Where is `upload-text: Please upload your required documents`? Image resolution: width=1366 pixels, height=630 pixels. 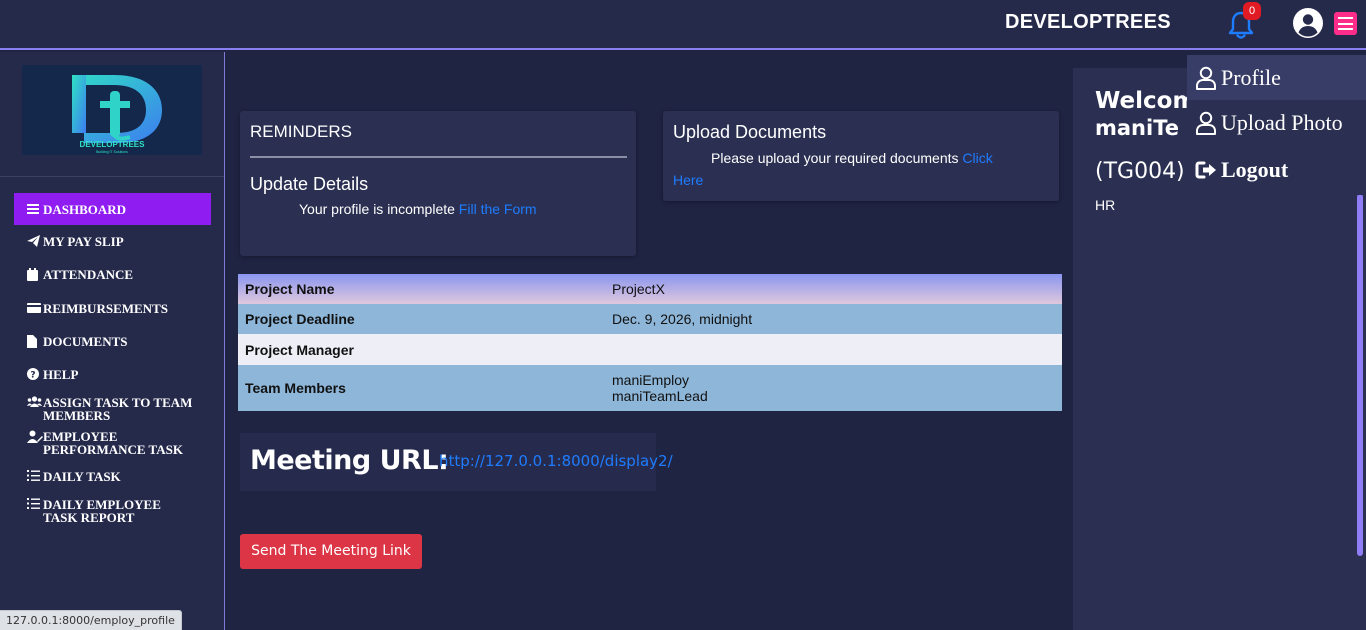
upload-text: Please upload your required documents is located at coordinates (835, 158).